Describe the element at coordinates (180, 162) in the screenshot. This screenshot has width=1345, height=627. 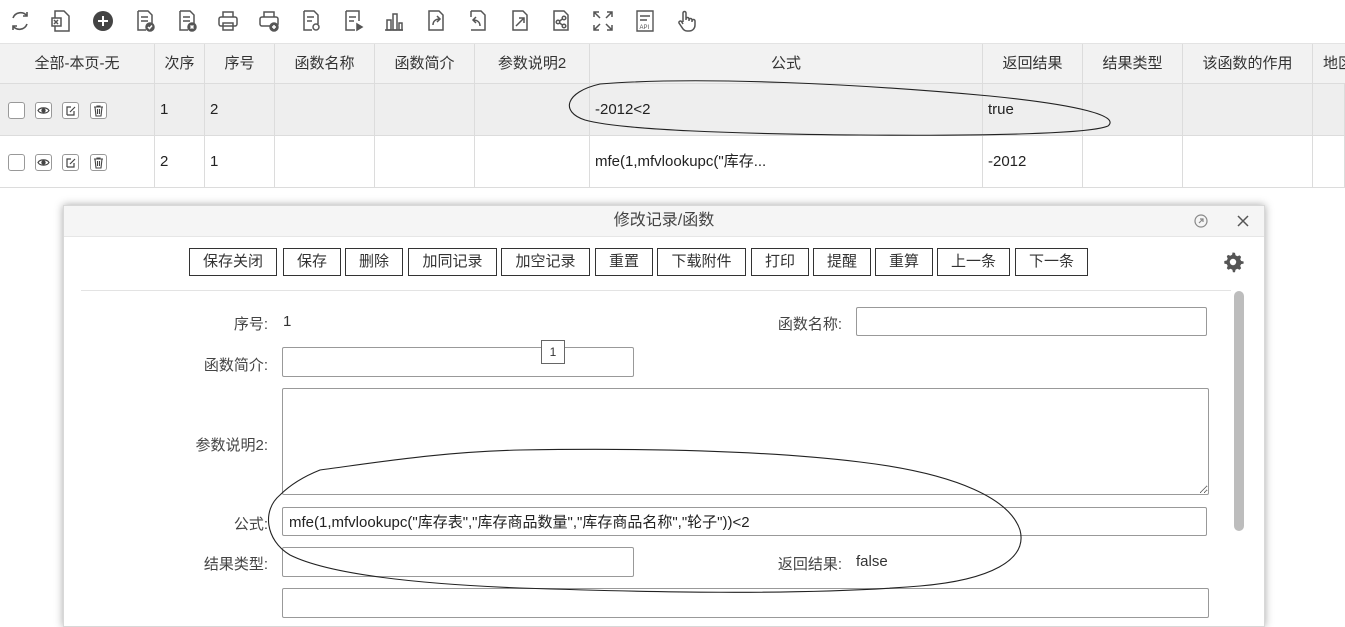
I see `cell-order: 2` at that location.